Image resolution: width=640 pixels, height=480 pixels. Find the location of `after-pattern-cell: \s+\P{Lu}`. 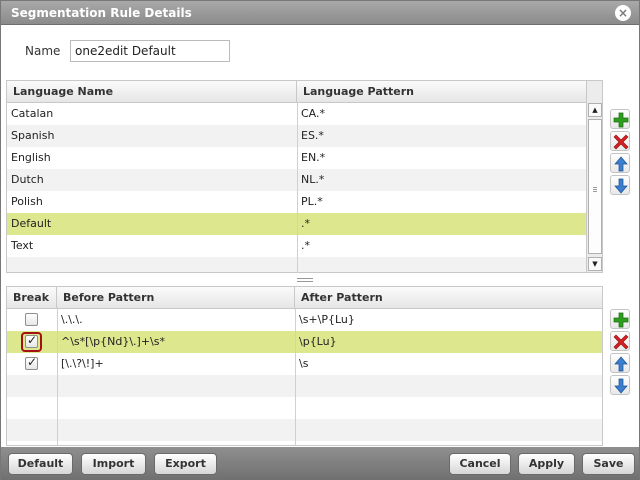

after-pattern-cell: \s+\P{Lu} is located at coordinates (327, 319).